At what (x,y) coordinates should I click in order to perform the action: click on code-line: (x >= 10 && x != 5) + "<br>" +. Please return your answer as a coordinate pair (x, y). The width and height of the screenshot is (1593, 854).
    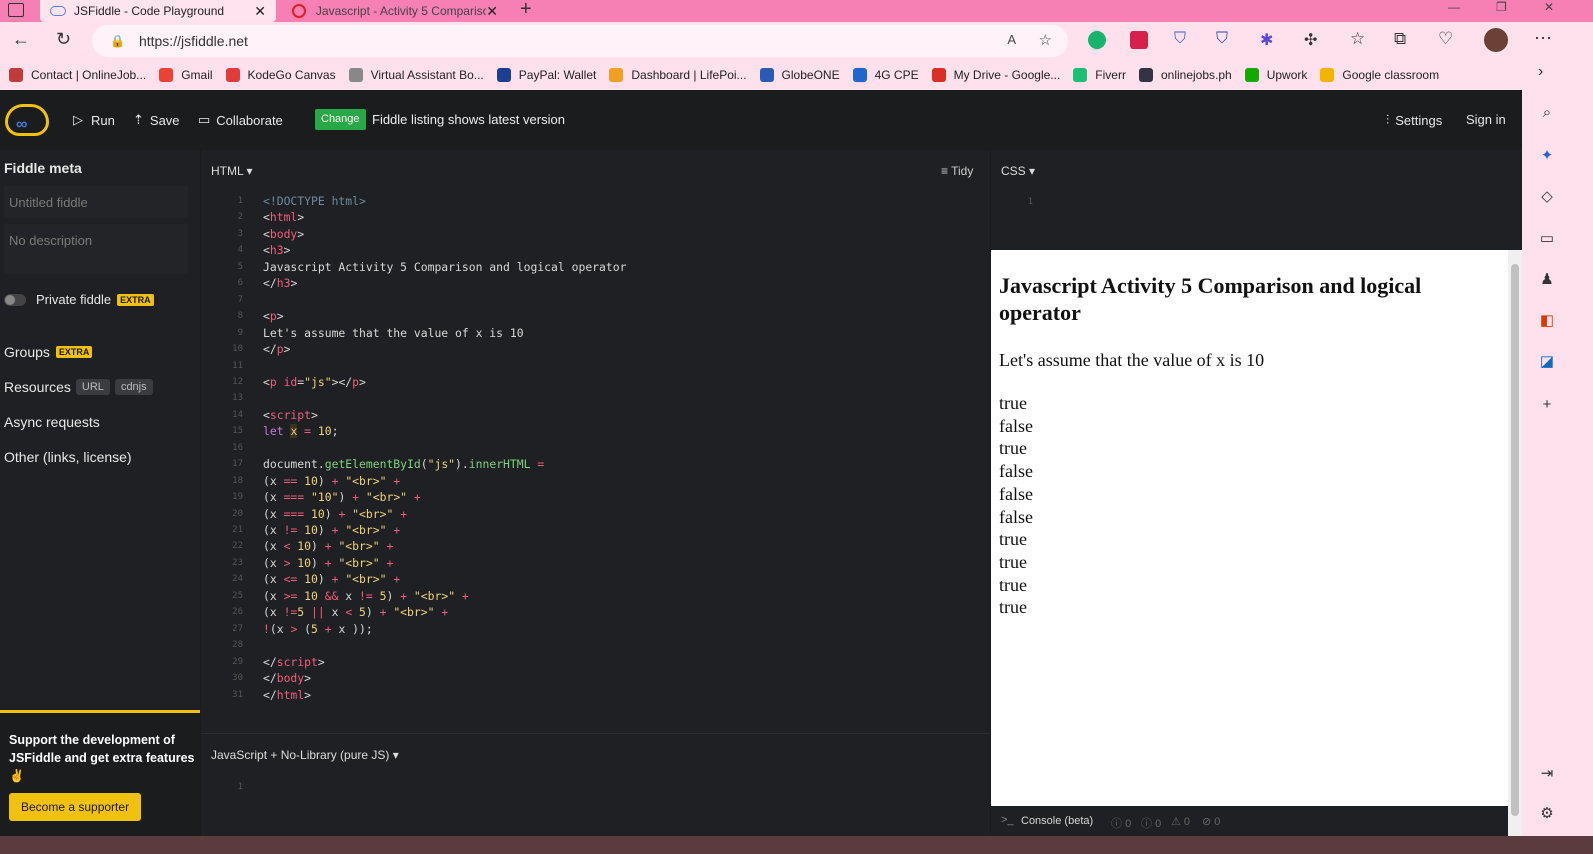
    Looking at the image, I should click on (366, 596).